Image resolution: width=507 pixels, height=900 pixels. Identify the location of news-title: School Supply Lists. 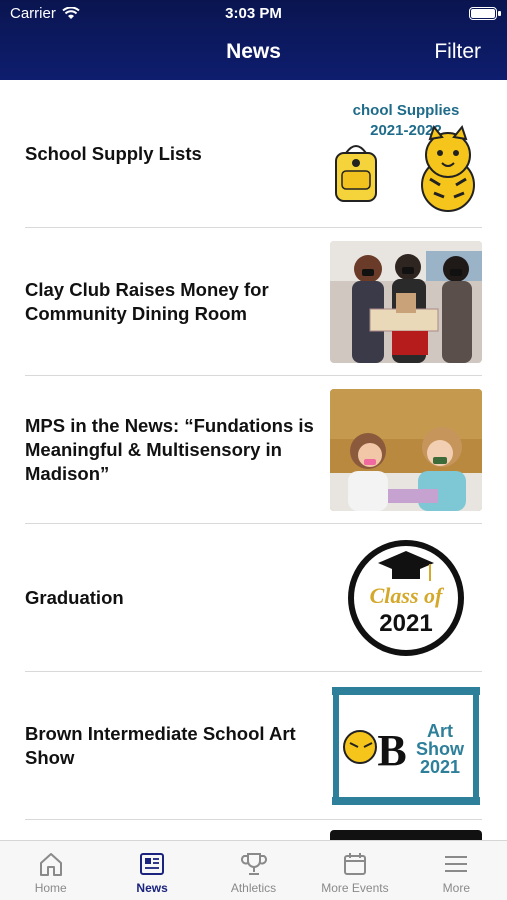
(113, 153).